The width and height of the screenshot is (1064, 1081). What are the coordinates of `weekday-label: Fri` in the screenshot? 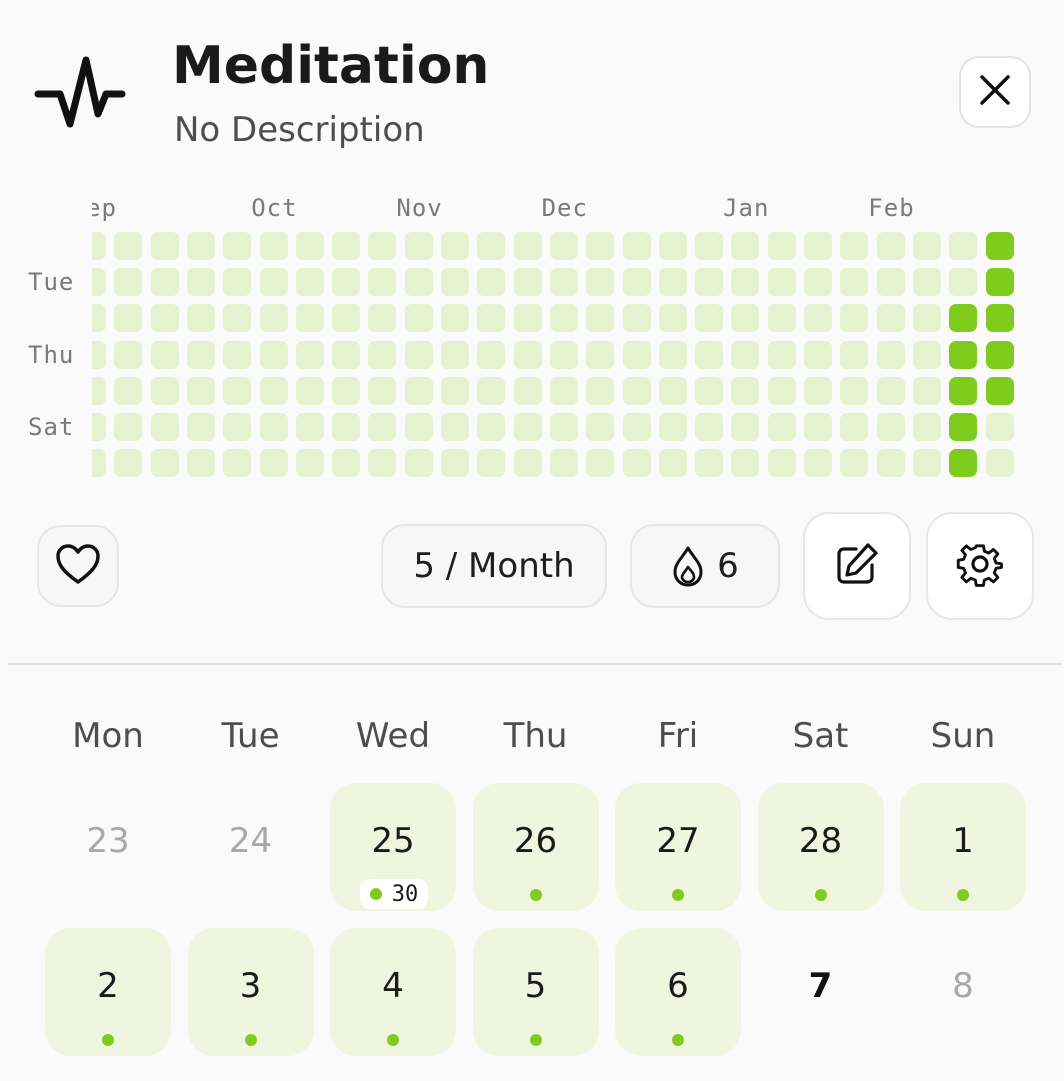 It's located at (678, 736).